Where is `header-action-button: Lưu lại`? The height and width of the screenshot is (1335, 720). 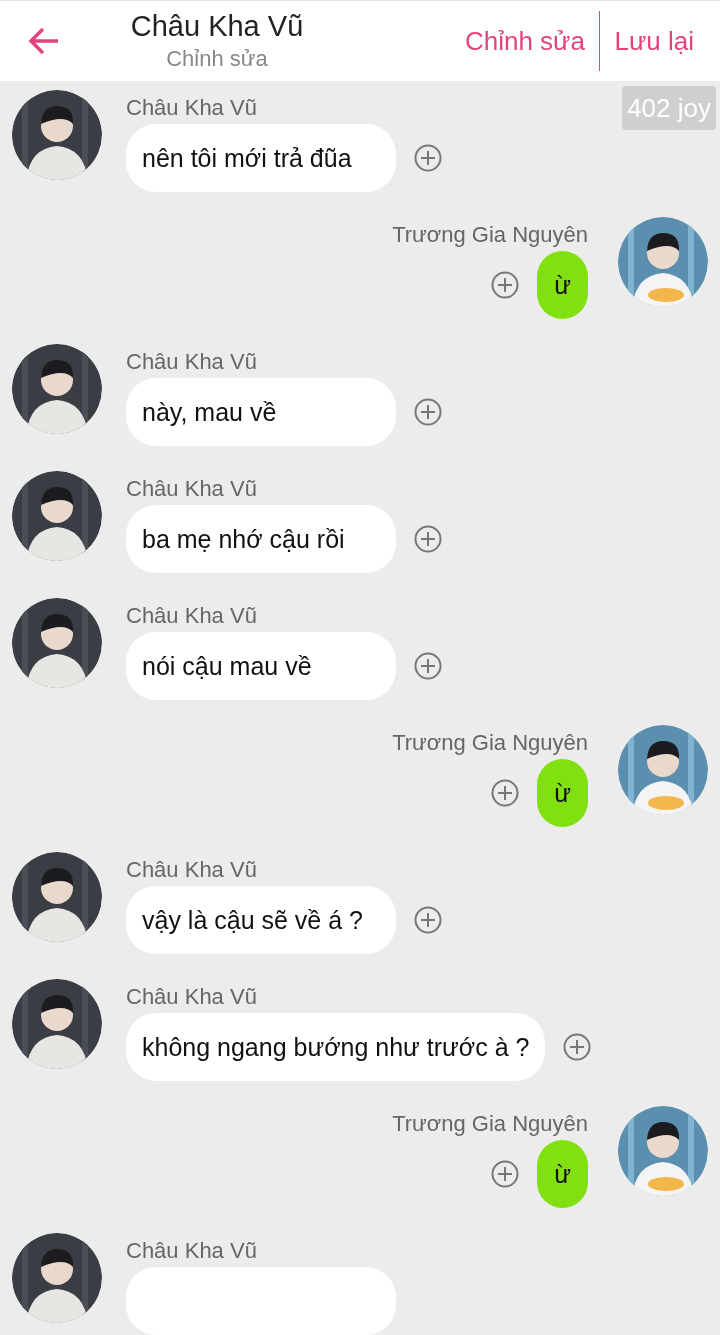
header-action-button: Lưu lại is located at coordinates (654, 41).